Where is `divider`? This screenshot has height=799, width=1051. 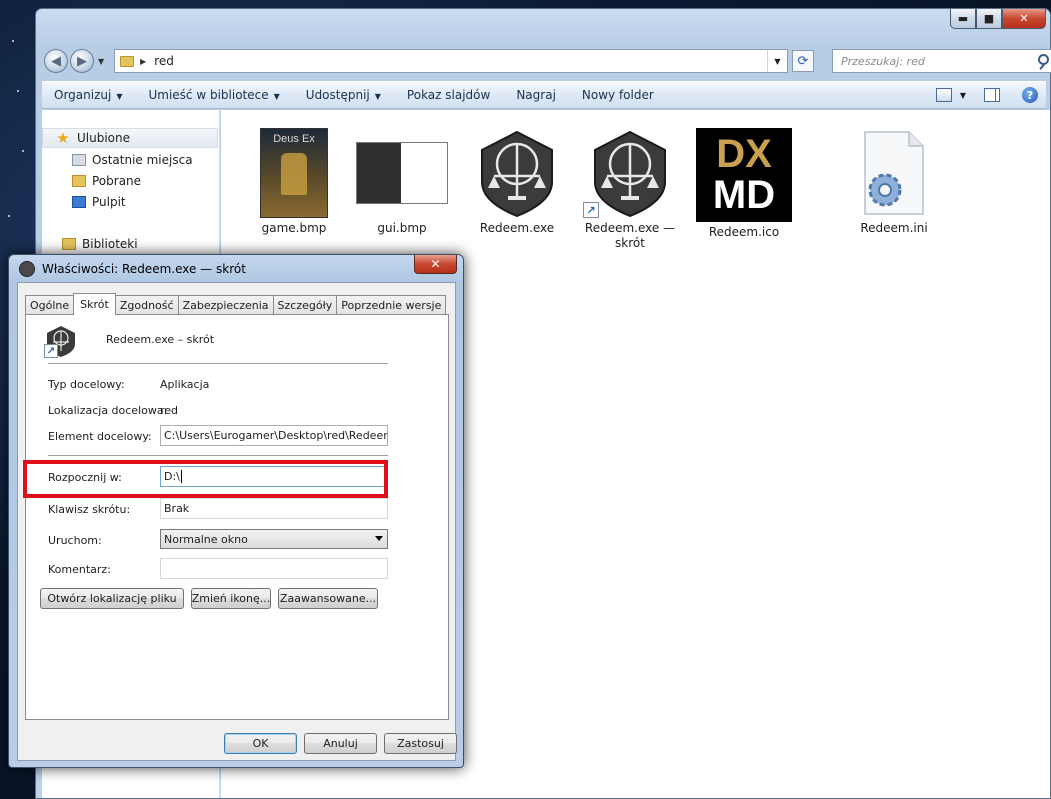
divider is located at coordinates (218, 455).